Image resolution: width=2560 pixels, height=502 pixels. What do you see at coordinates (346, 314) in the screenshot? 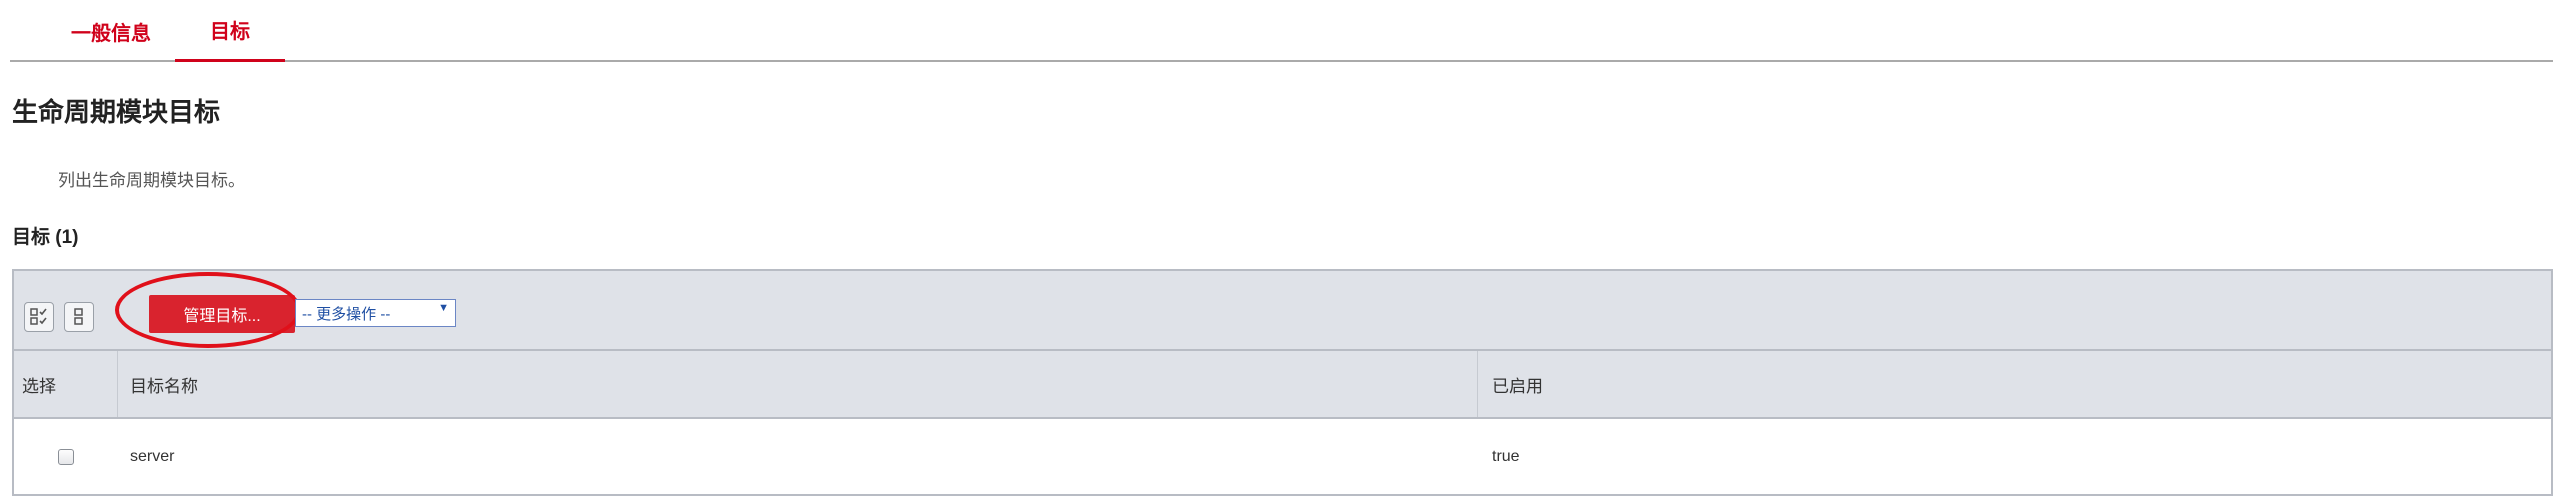
I see `more-actions-label: -- 更多操作 --` at bounding box center [346, 314].